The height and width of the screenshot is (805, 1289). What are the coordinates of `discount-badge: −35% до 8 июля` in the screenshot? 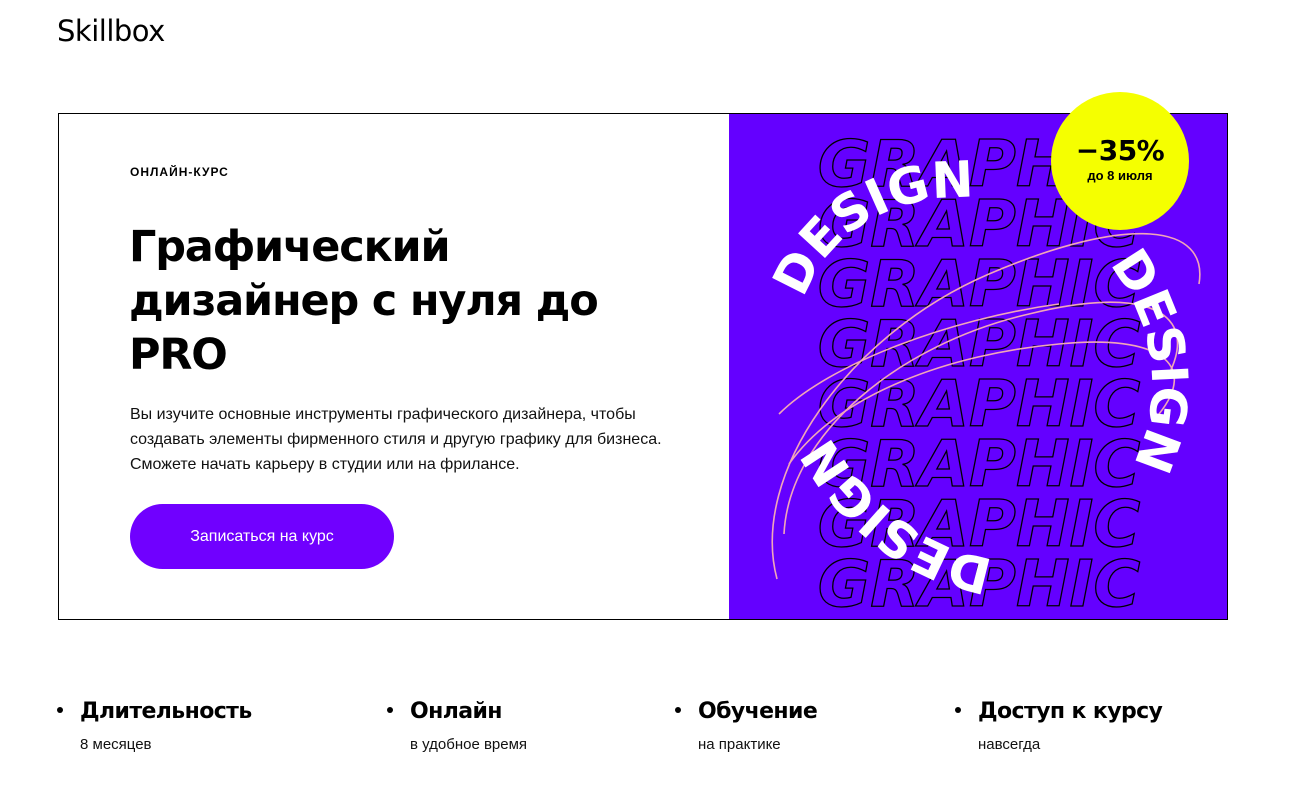 It's located at (1120, 161).